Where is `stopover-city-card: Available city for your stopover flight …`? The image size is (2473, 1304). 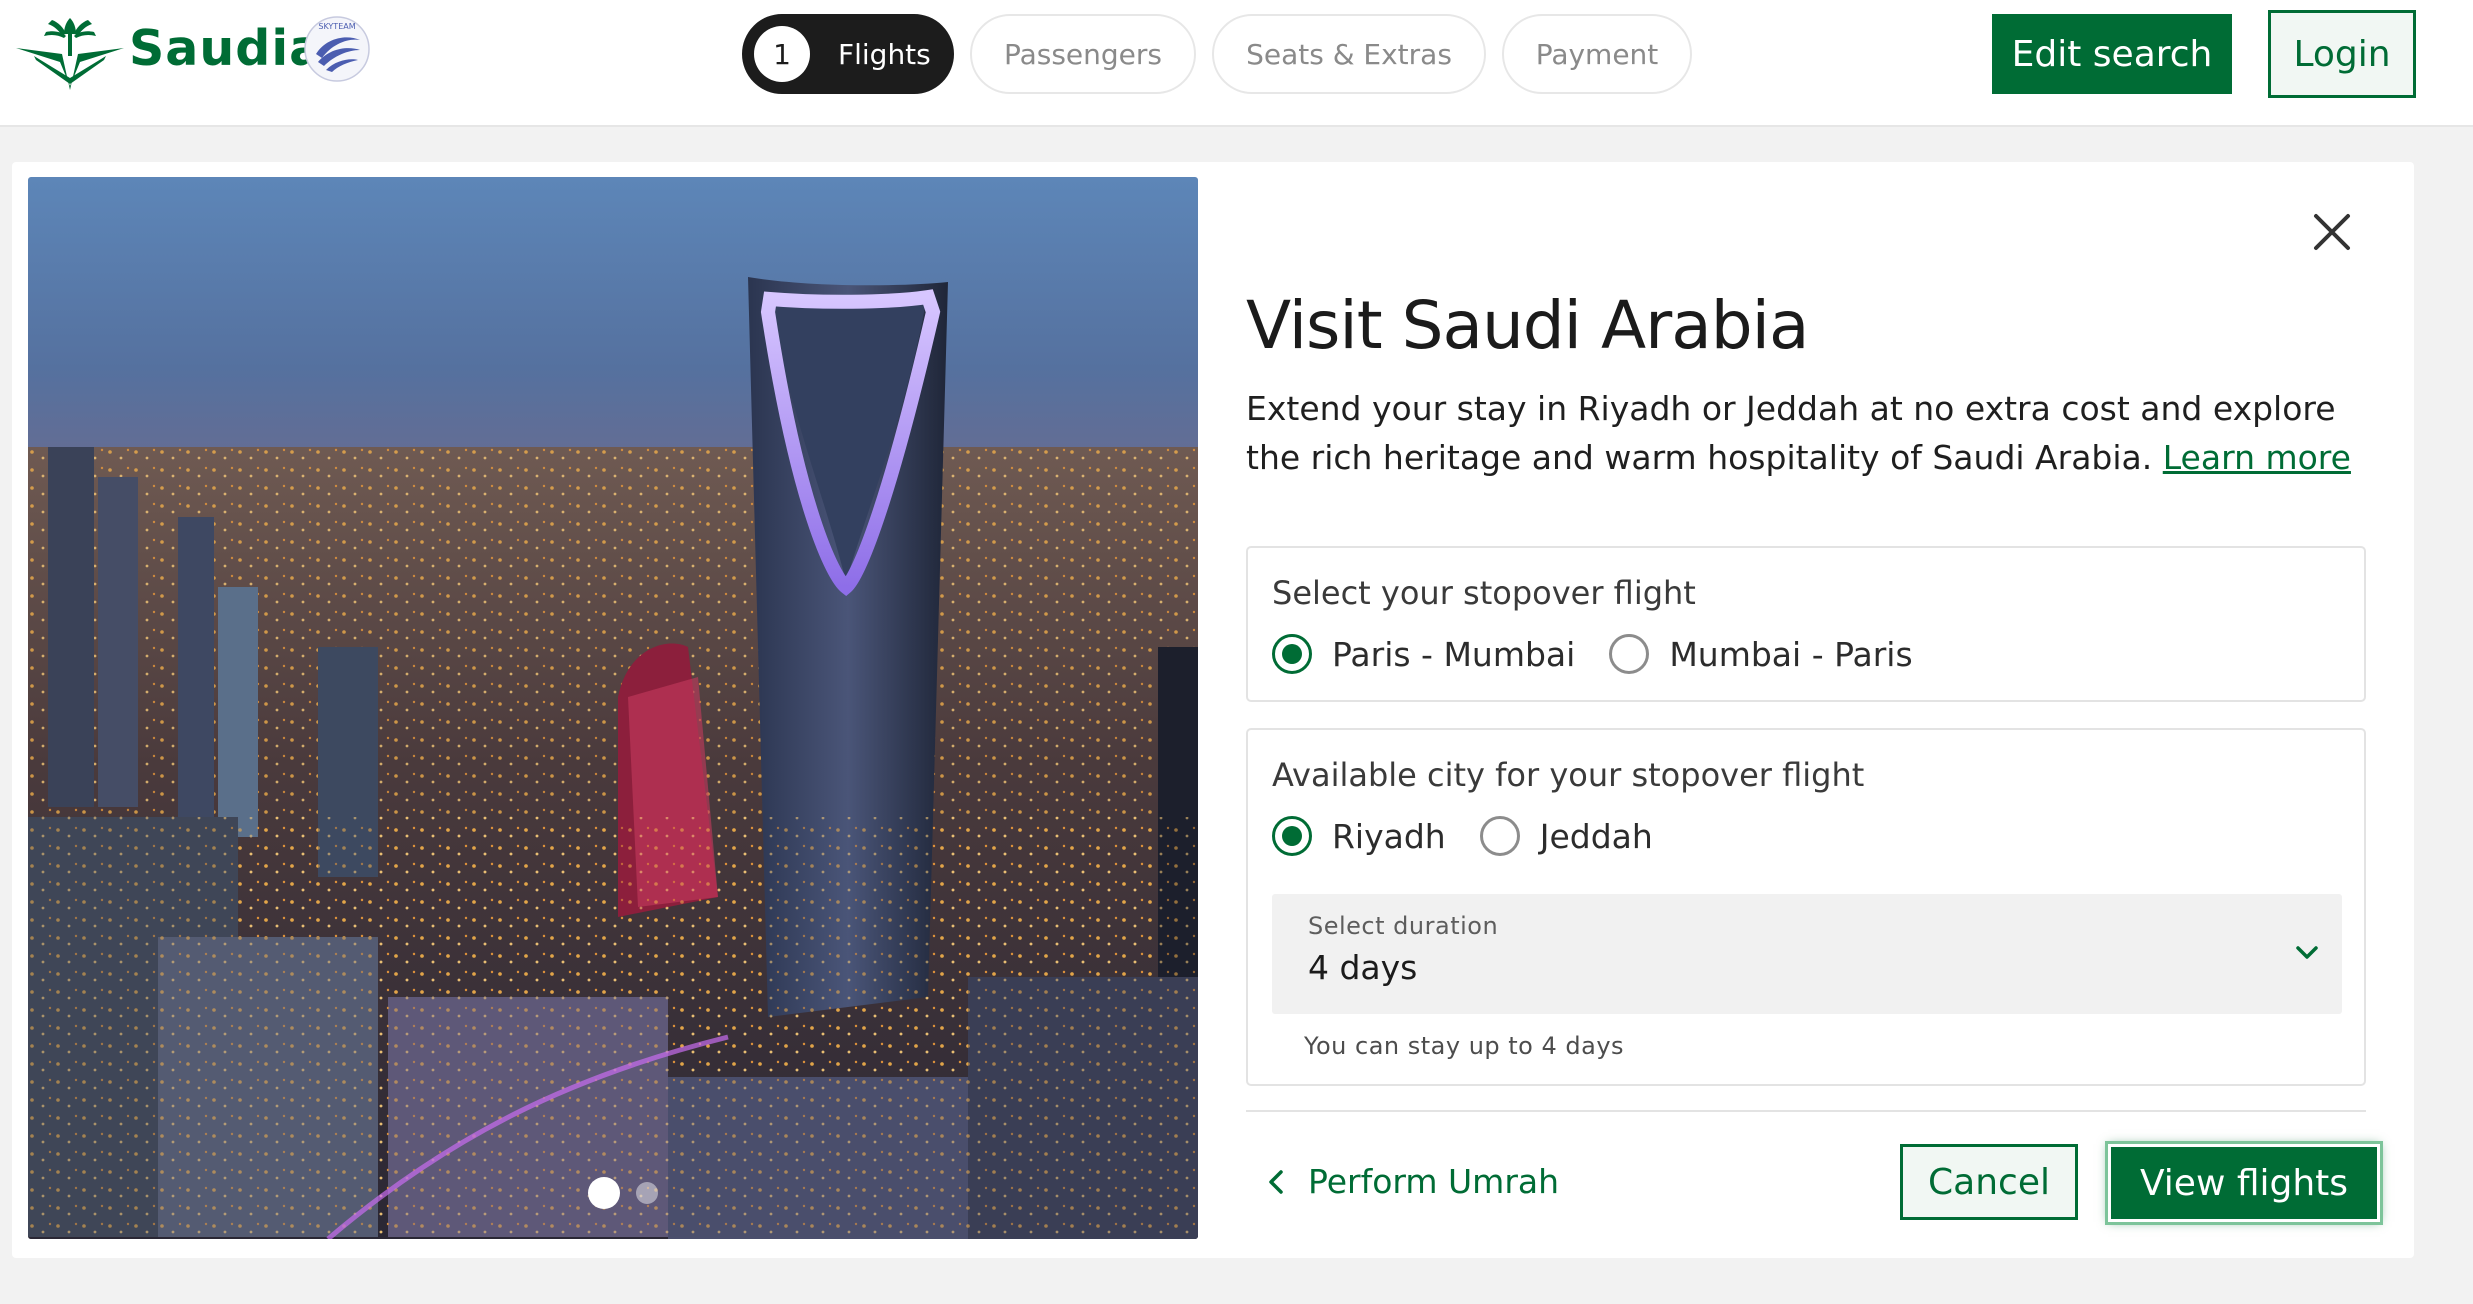
stopover-city-card: Available city for your stopover flight … is located at coordinates (1806, 907).